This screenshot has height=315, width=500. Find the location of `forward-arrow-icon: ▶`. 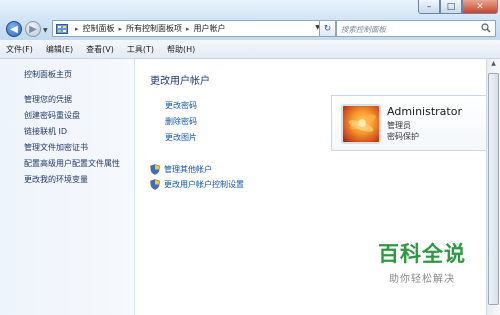

forward-arrow-icon: ▶ is located at coordinates (33, 29).